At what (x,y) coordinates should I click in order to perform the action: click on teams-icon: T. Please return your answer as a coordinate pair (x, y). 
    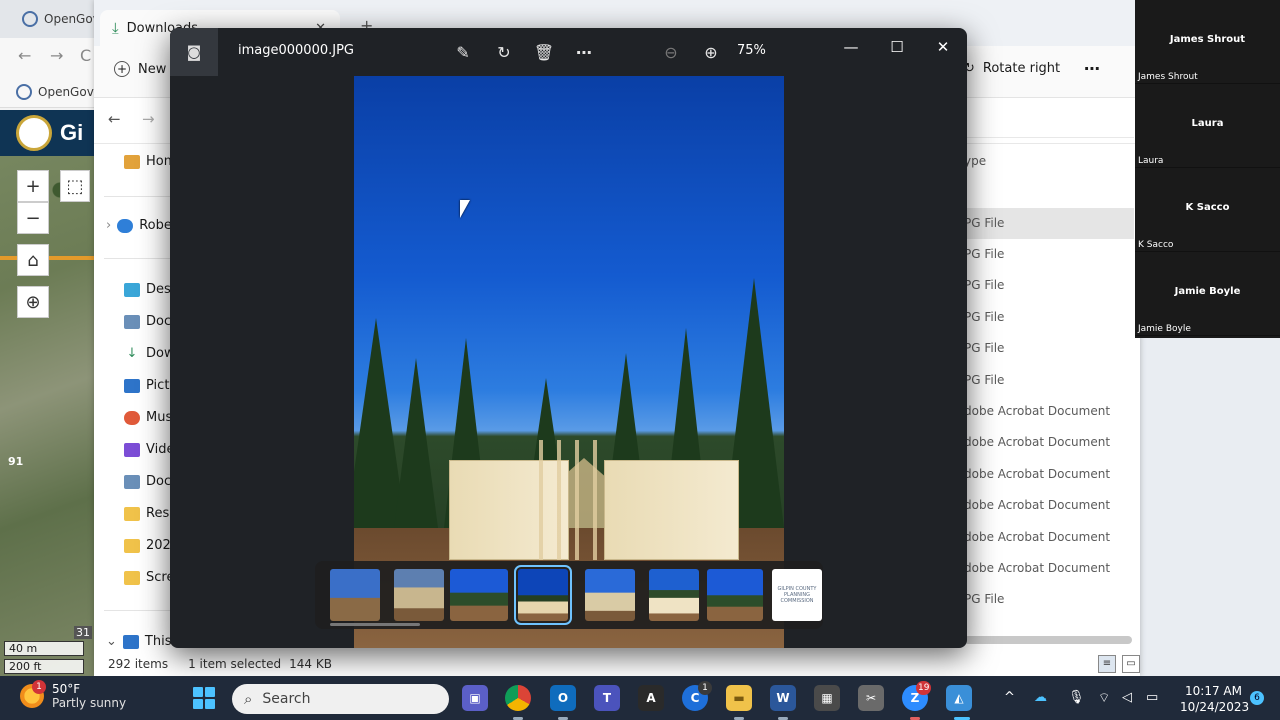
    Looking at the image, I should click on (607, 698).